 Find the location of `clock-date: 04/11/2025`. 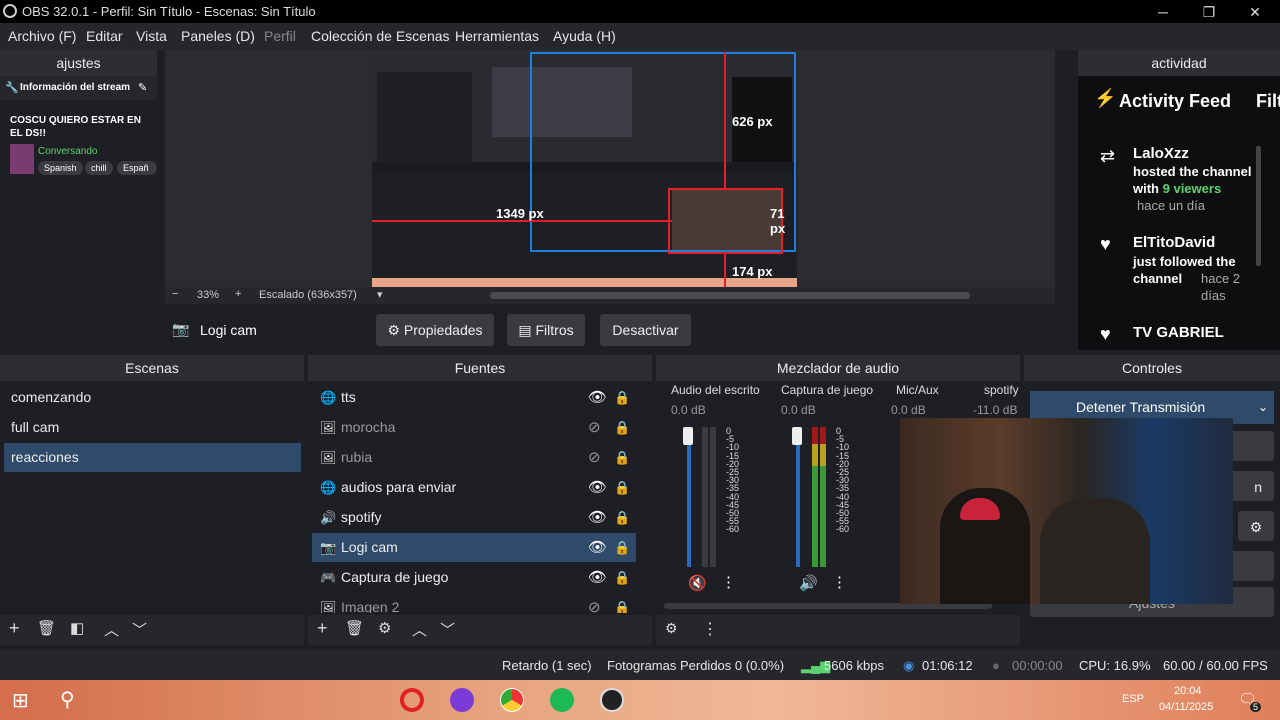

clock-date: 04/11/2025 is located at coordinates (1186, 707).